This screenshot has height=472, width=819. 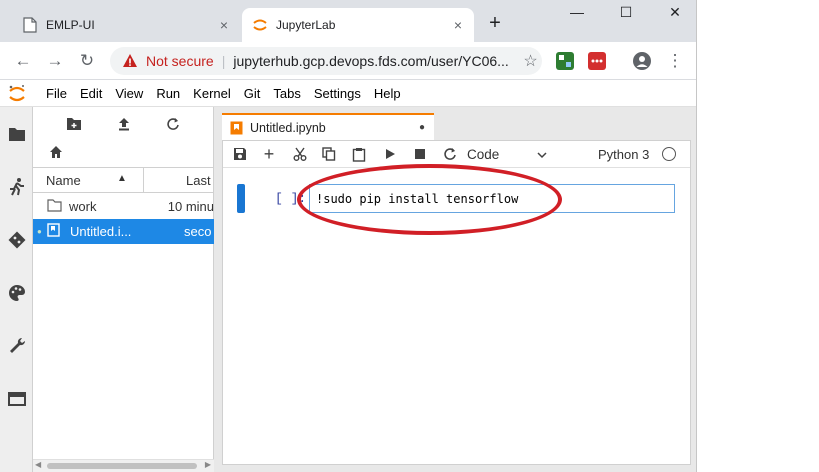 What do you see at coordinates (420, 154) in the screenshot?
I see `stop-icon` at bounding box center [420, 154].